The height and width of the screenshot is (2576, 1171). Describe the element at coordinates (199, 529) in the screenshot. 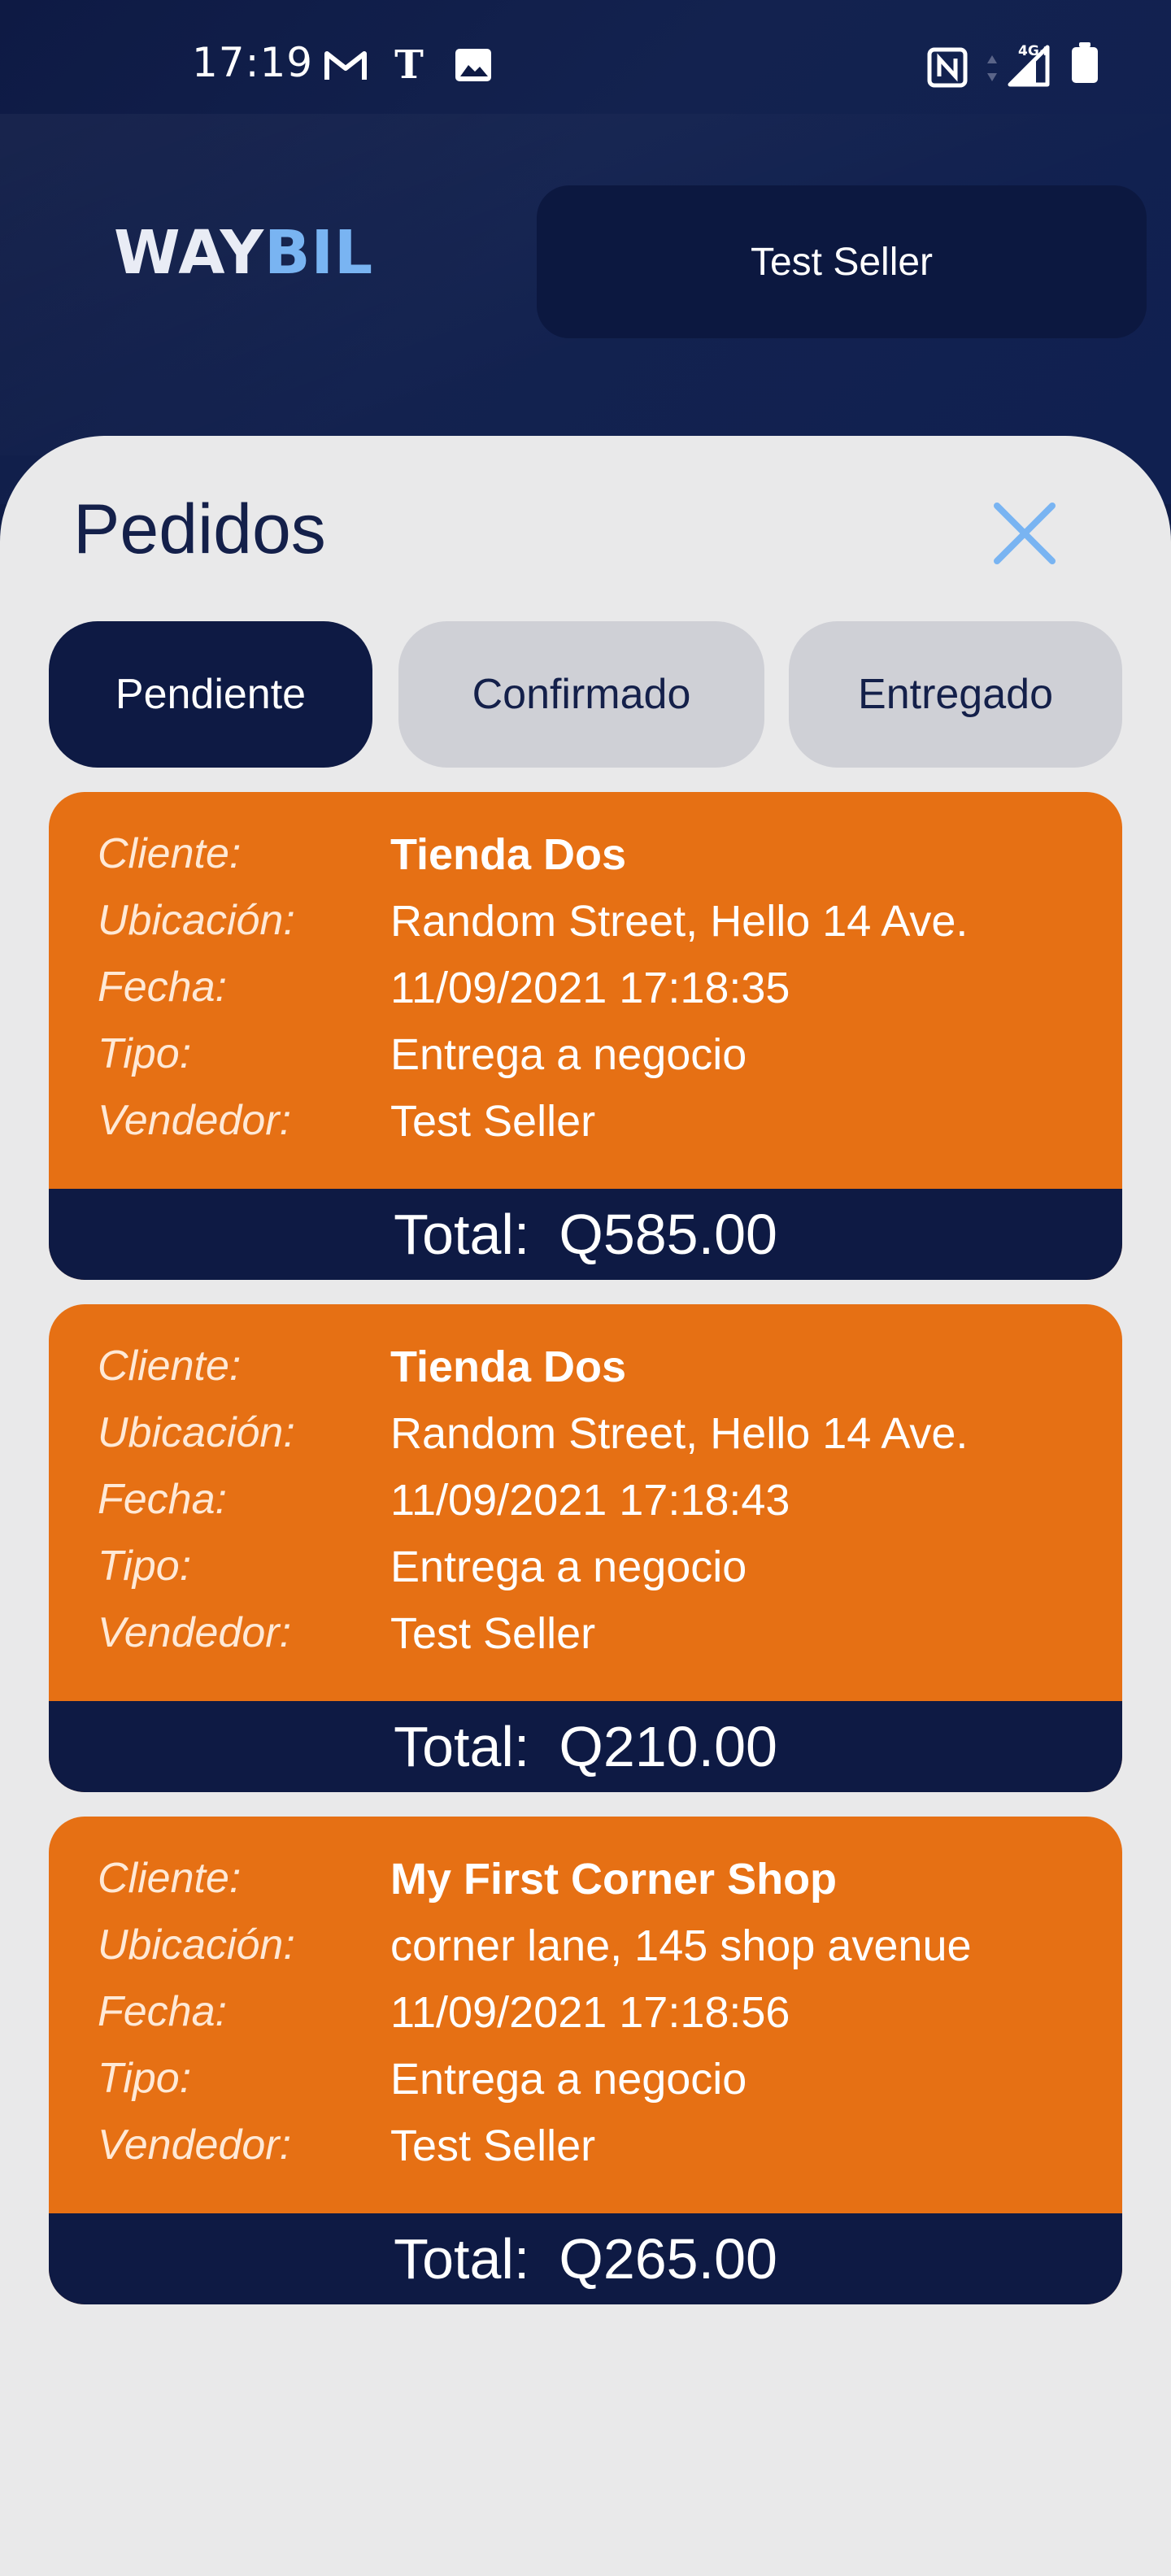

I see `page-title: Pedidos` at that location.